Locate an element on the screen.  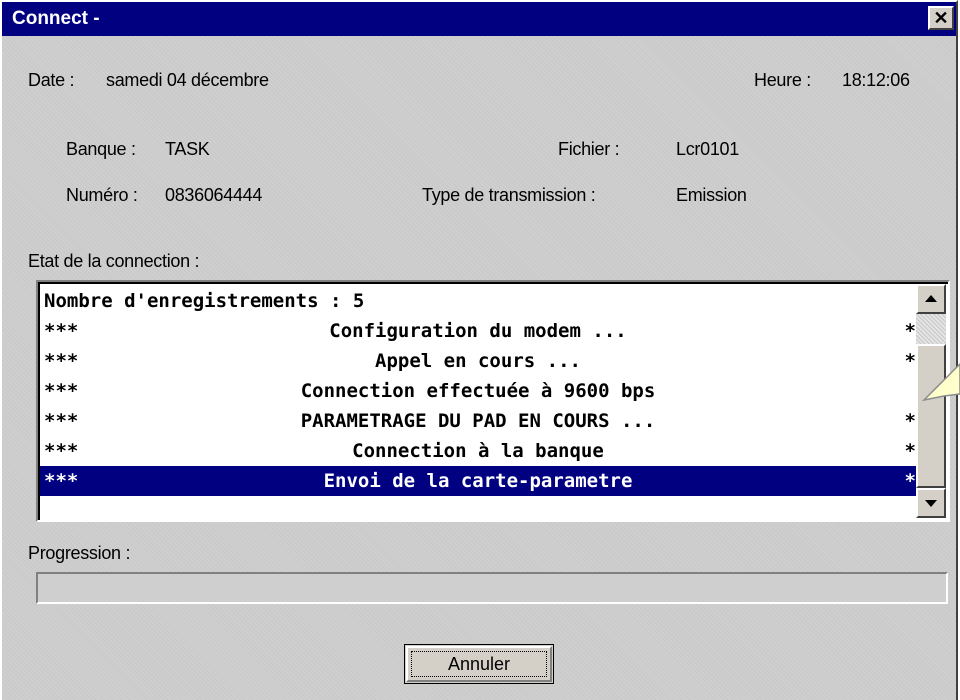
close-button: ✕ is located at coordinates (941, 18).